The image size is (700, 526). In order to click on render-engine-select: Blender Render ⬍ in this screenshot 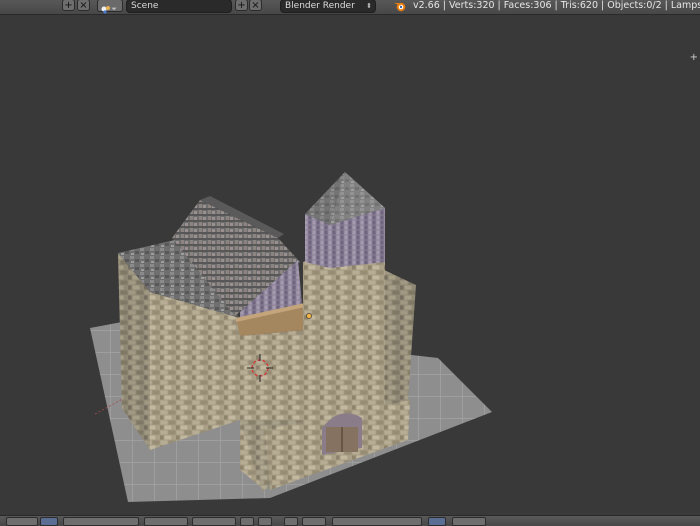, I will do `click(328, 6)`.